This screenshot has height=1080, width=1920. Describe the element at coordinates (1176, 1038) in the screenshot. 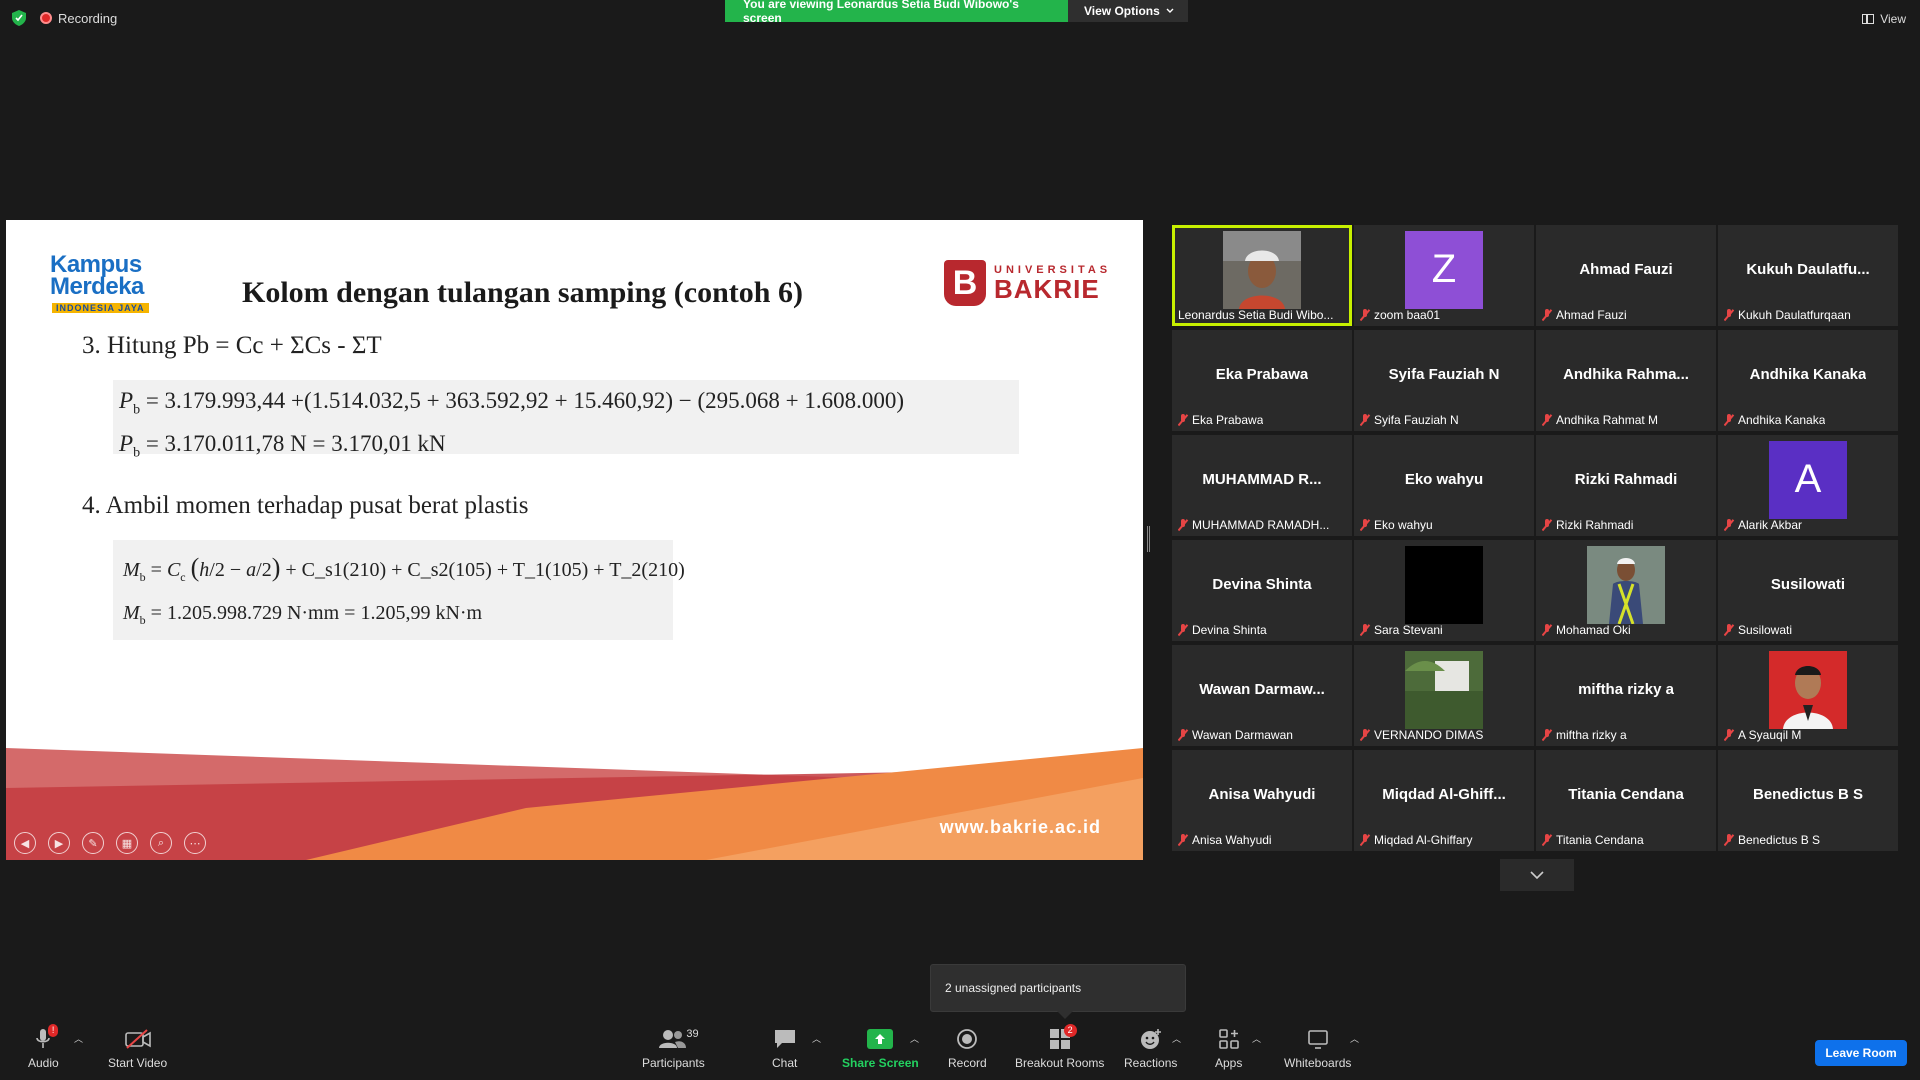

I see `reactions-options-caret: ︿` at that location.